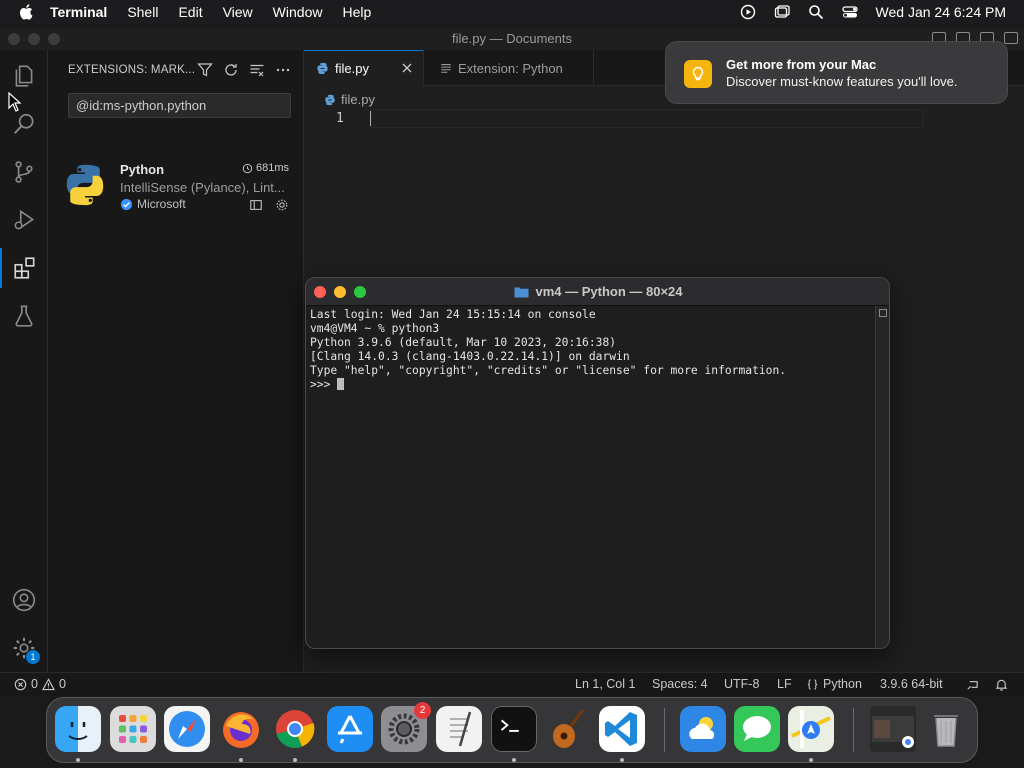 Image resolution: width=1024 pixels, height=768 pixels. I want to click on language-mode: Python, so click(834, 684).